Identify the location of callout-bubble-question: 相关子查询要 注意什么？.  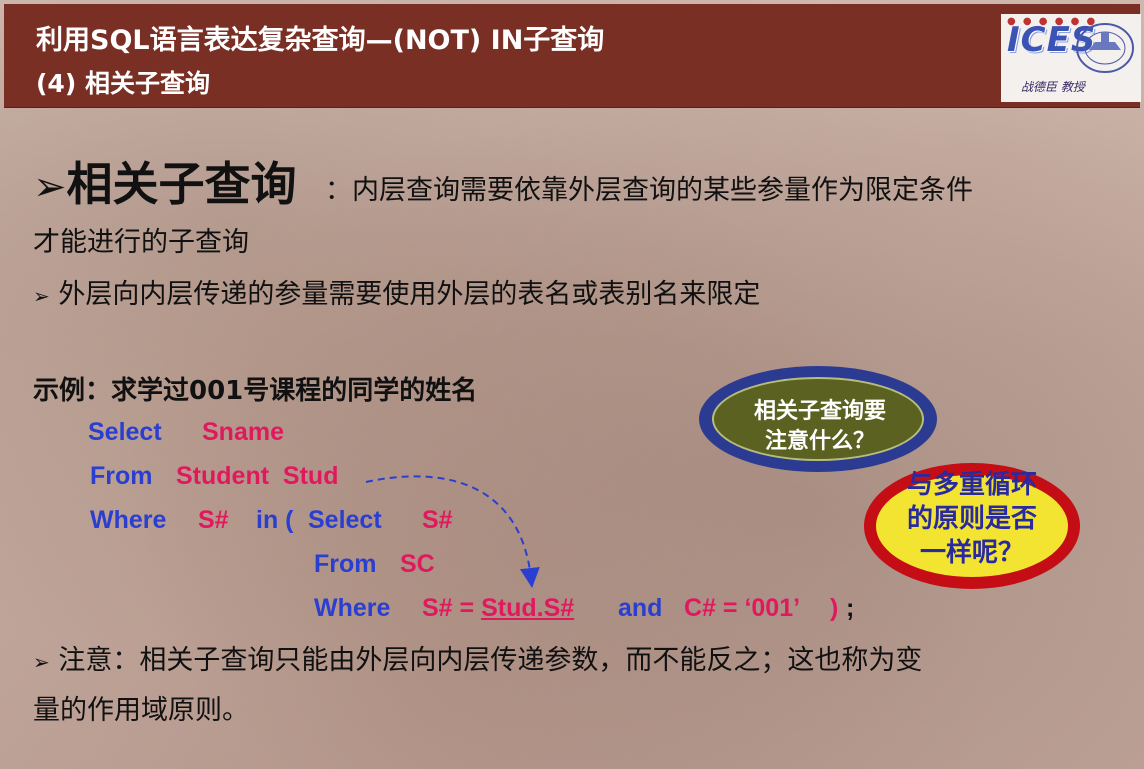
(818, 419).